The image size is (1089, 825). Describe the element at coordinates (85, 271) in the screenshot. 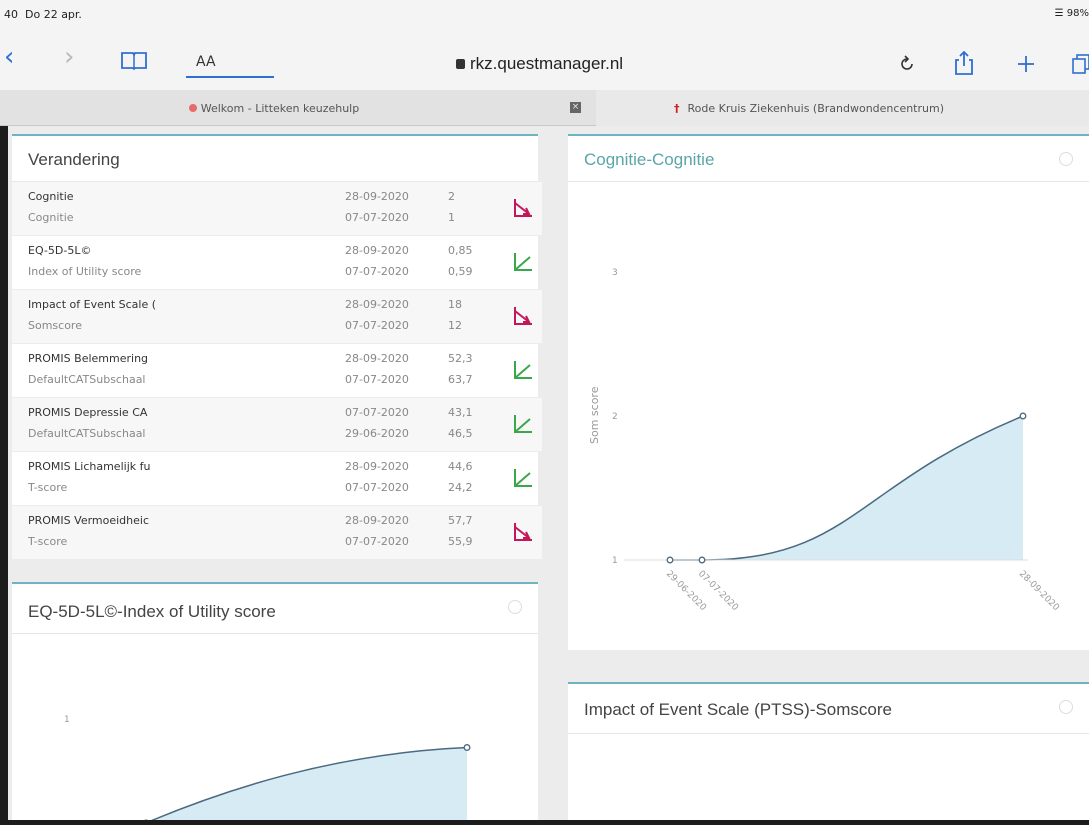

I see `row-subscale: Index of Utility score` at that location.